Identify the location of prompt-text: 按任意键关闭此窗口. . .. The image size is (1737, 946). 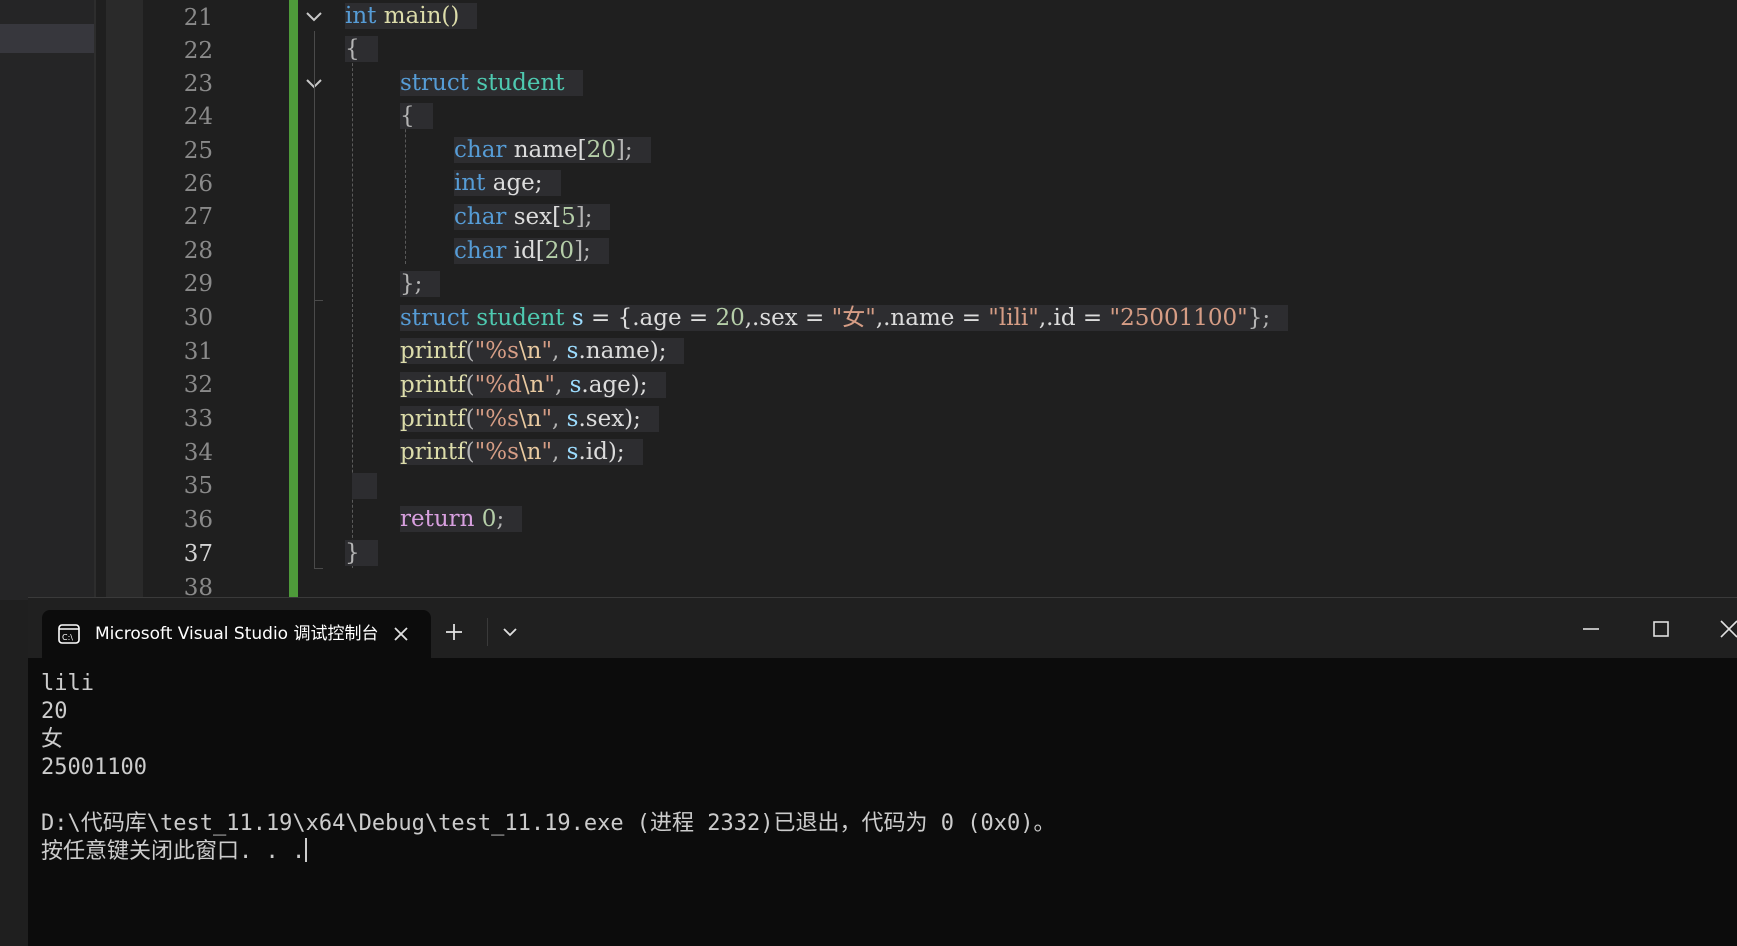
(173, 851).